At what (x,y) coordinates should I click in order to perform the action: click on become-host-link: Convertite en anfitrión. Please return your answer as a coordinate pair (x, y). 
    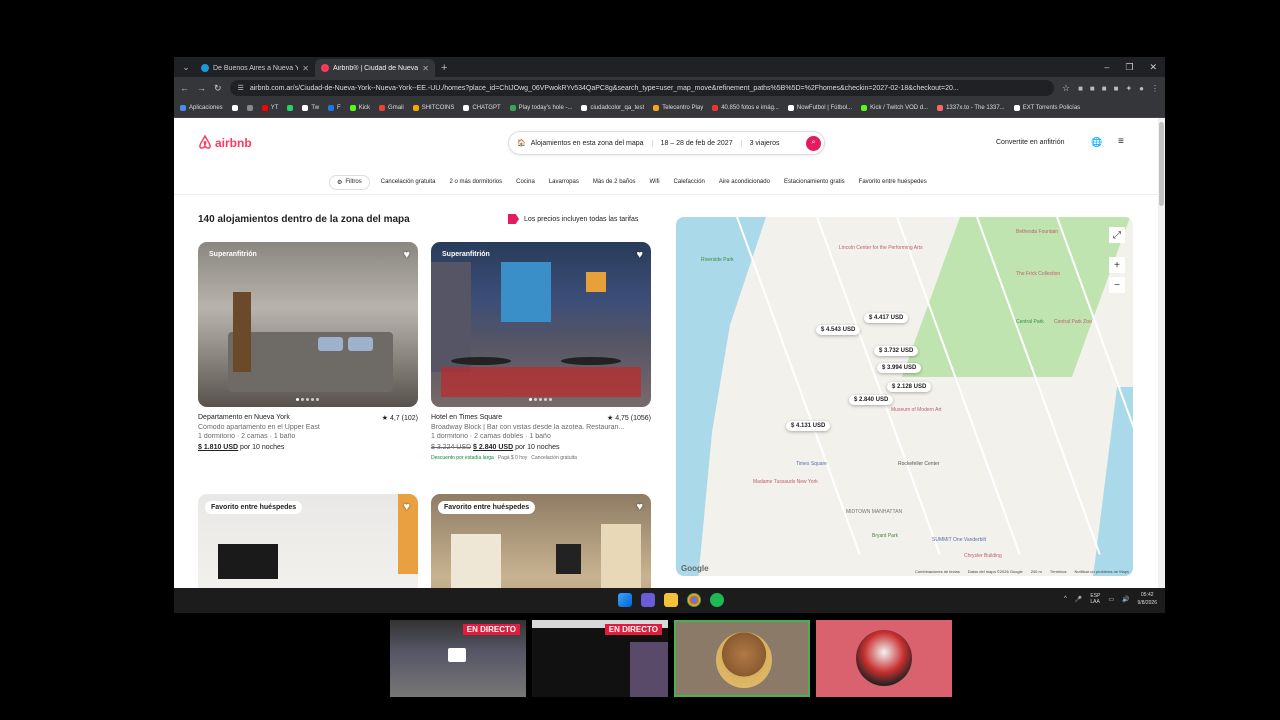
    Looking at the image, I should click on (1030, 142).